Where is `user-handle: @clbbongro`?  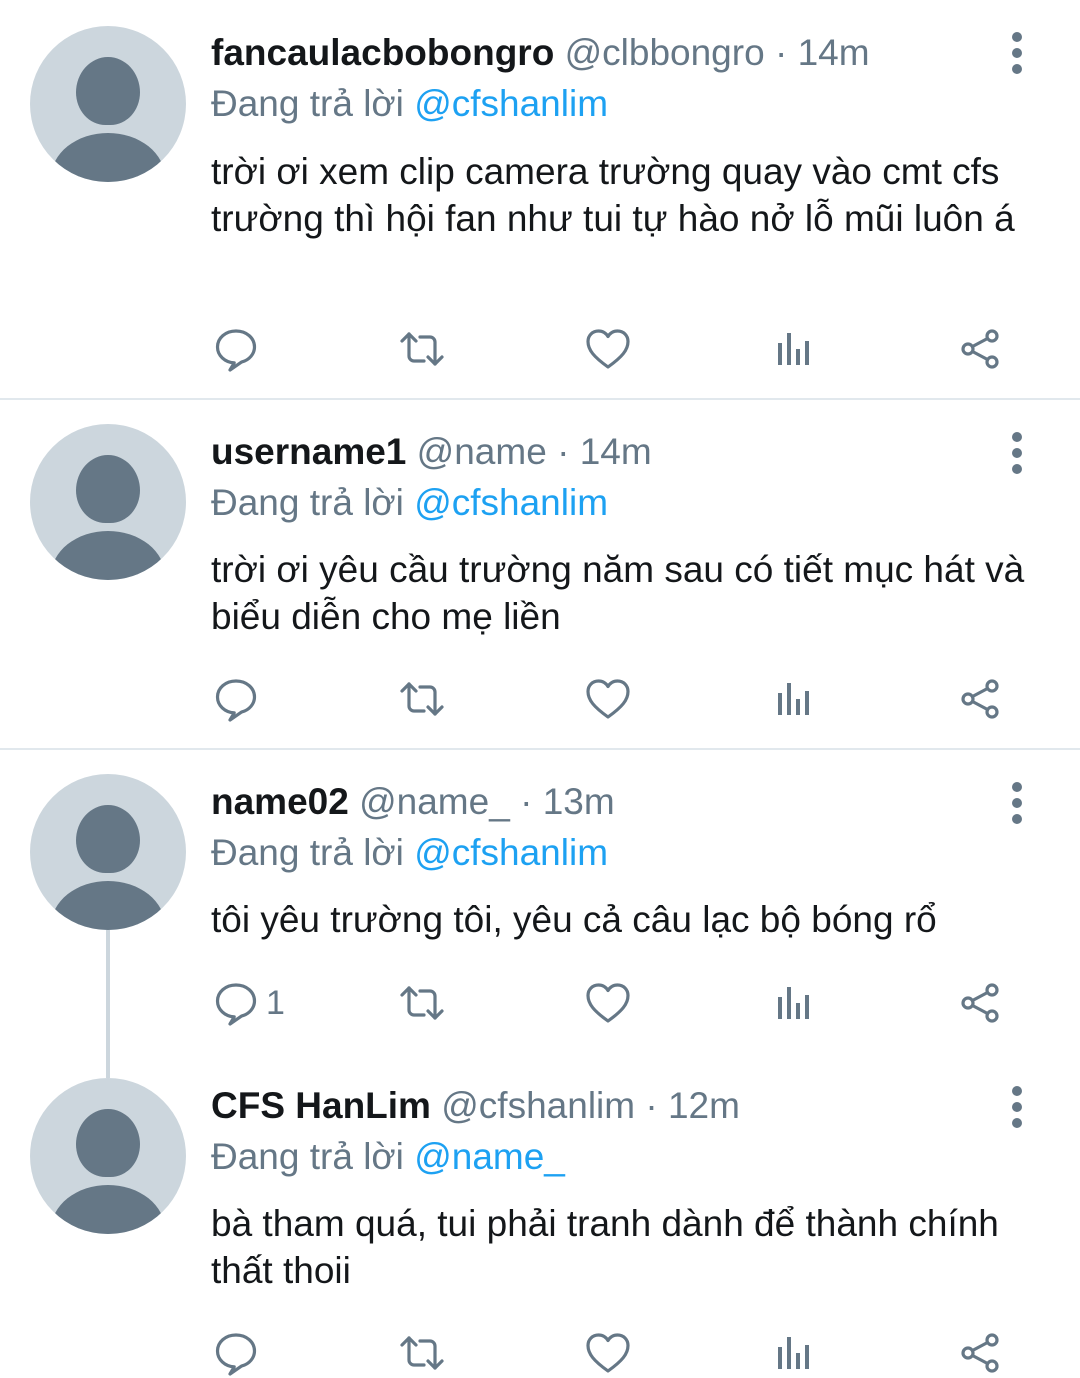
user-handle: @clbbongro is located at coordinates (665, 52).